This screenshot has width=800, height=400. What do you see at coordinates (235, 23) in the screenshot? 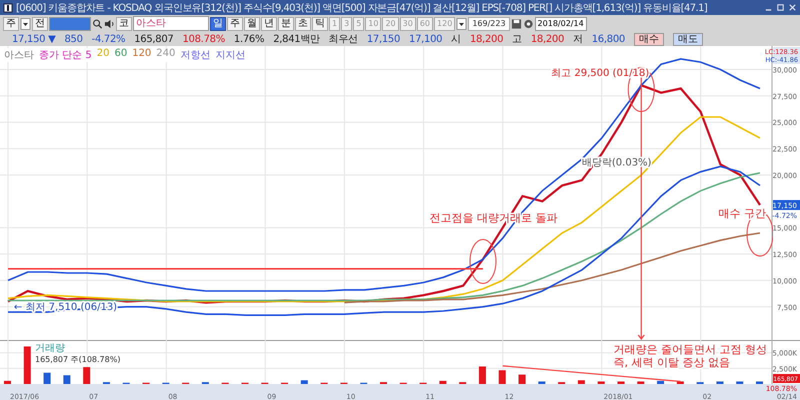
I see `period-tab: 주` at bounding box center [235, 23].